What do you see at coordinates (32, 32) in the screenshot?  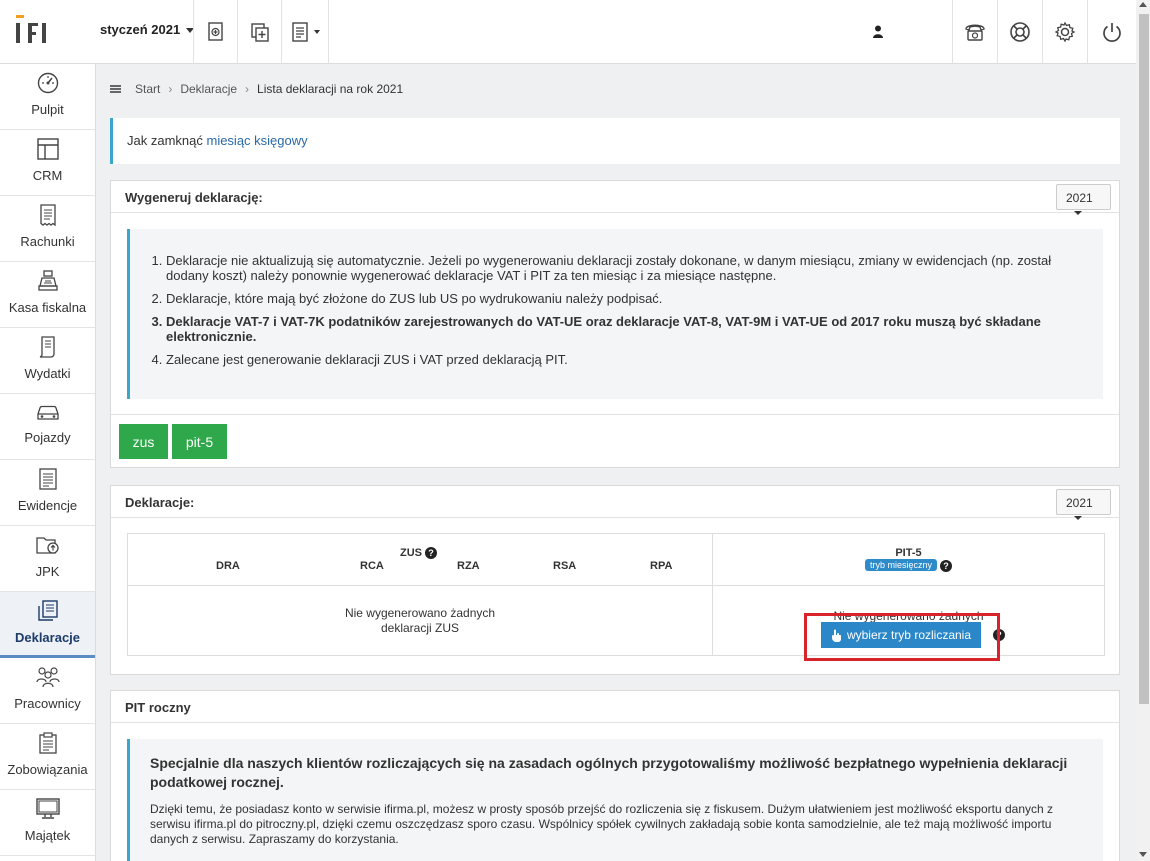 I see `ifirma-logo` at bounding box center [32, 32].